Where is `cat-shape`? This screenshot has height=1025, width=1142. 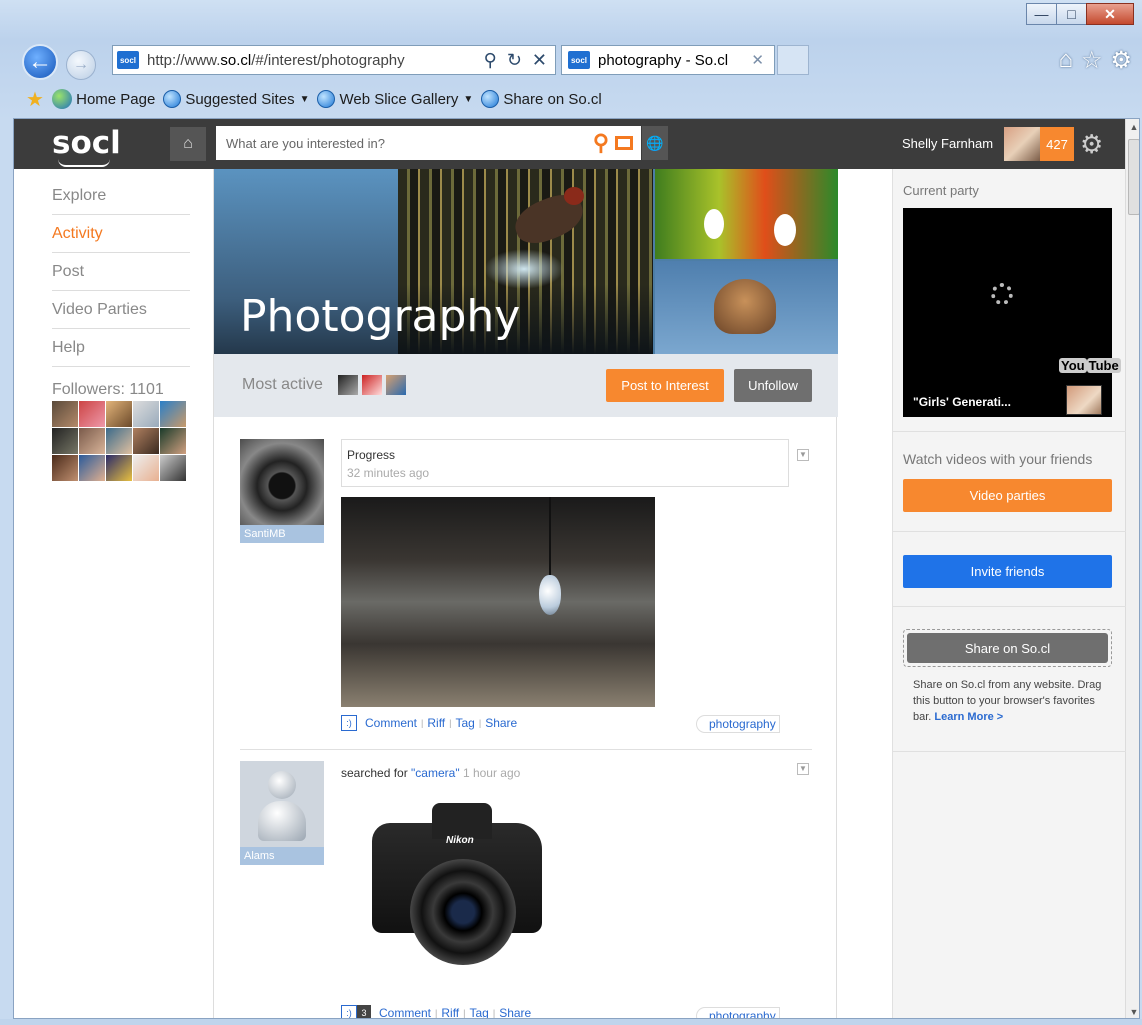
cat-shape is located at coordinates (745, 306).